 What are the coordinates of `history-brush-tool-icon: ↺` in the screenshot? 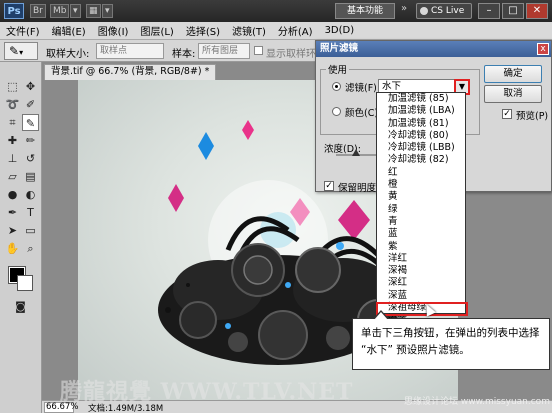 It's located at (30, 158).